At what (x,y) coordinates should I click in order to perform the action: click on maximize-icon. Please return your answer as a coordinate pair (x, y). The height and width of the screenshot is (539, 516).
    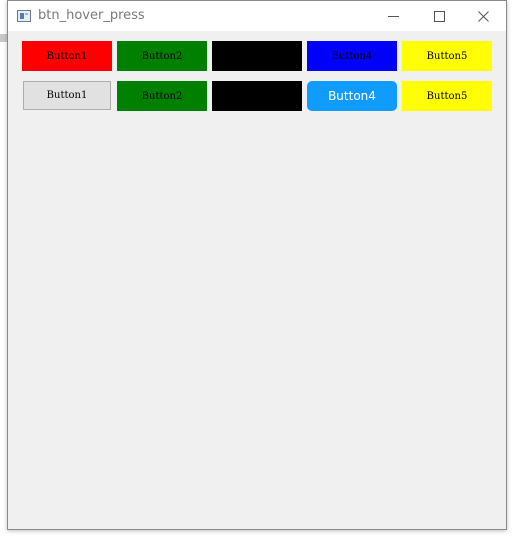
    Looking at the image, I should click on (439, 16).